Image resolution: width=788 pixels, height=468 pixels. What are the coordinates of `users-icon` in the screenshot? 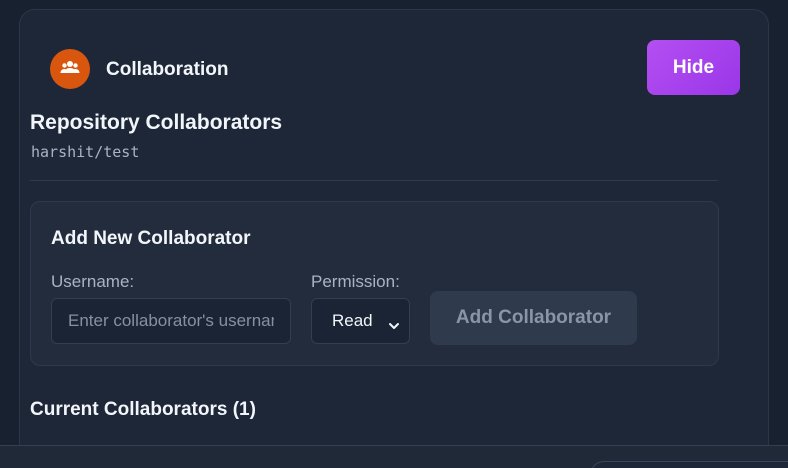 It's located at (70, 69).